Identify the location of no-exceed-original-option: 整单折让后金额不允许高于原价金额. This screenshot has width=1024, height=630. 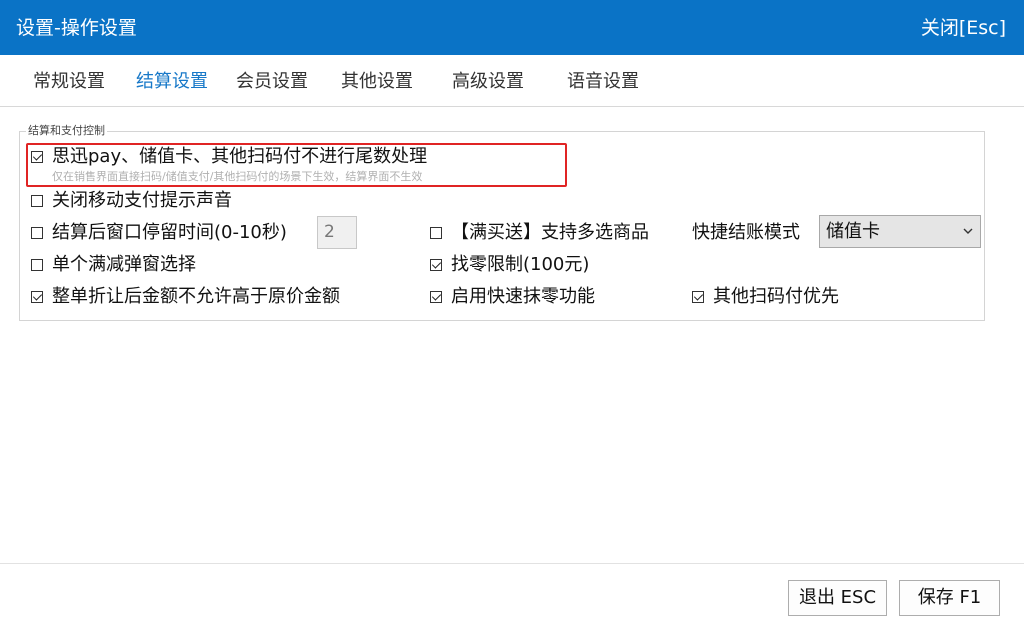
(201, 297).